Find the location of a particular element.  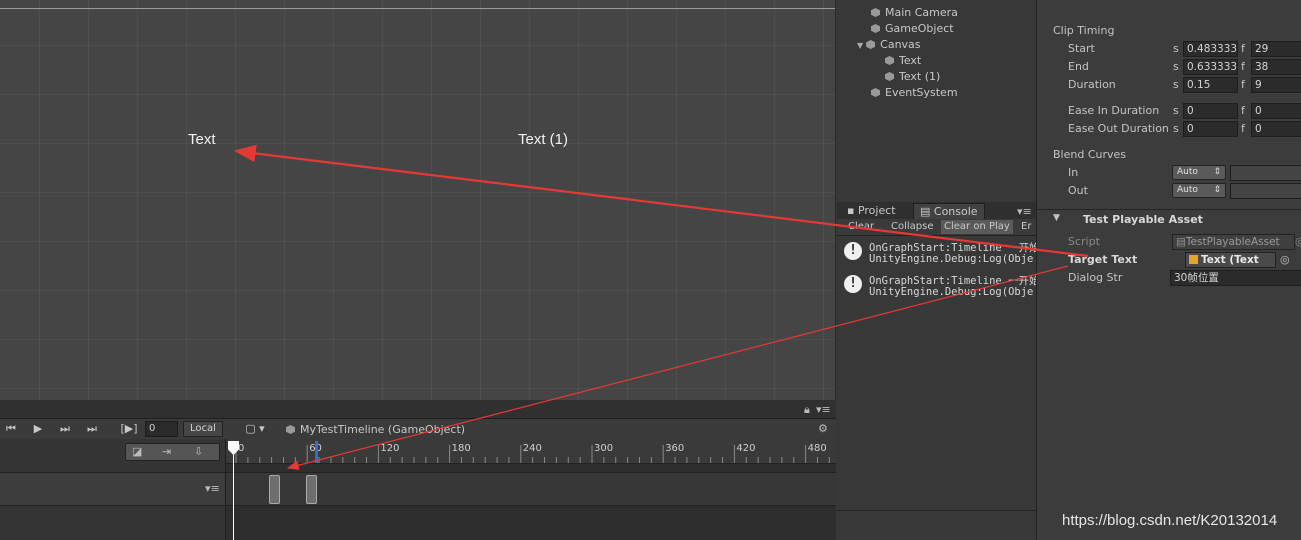

watermark: https://blog.csdn.net/K20132014 is located at coordinates (1170, 520).